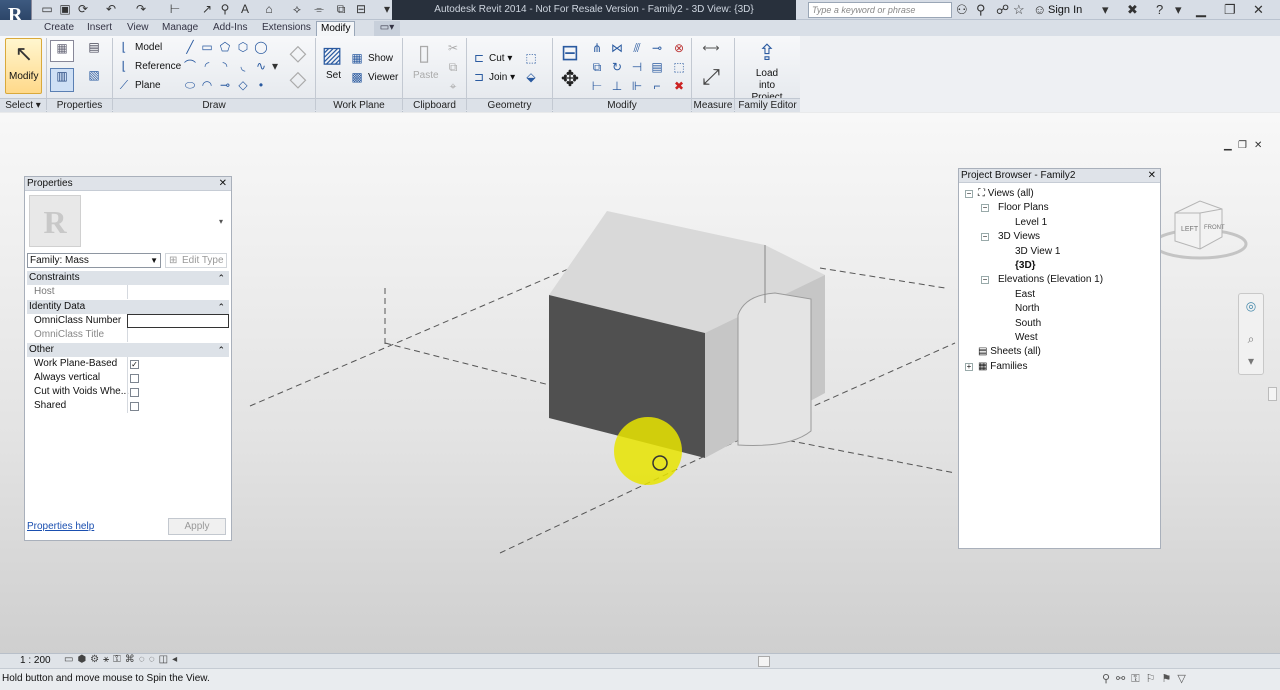 The width and height of the screenshot is (1280, 690). What do you see at coordinates (225, 85) in the screenshot?
I see `pick-lines-icon: ⊸` at bounding box center [225, 85].